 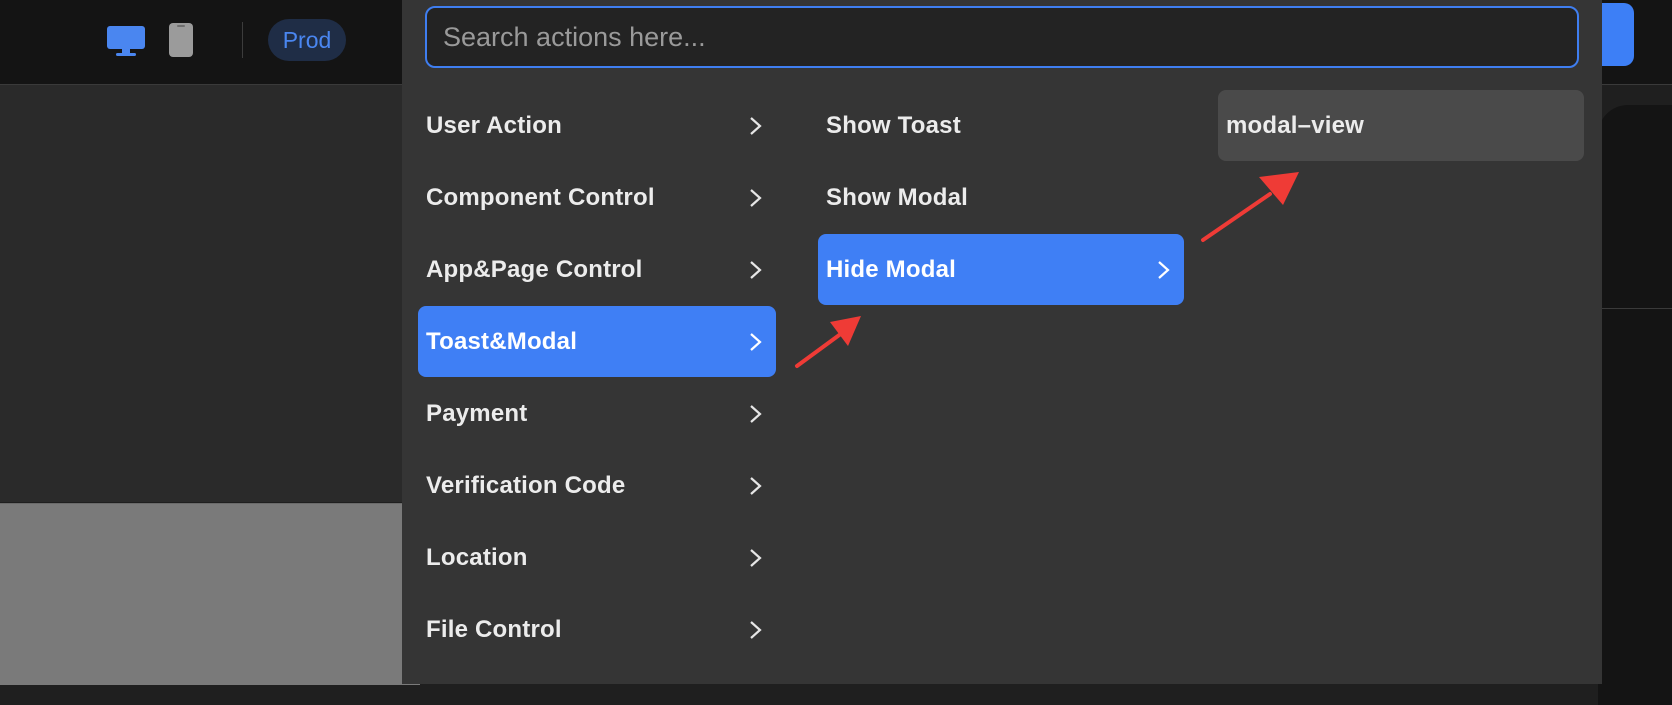 What do you see at coordinates (307, 40) in the screenshot?
I see `environment-badge: Prod` at bounding box center [307, 40].